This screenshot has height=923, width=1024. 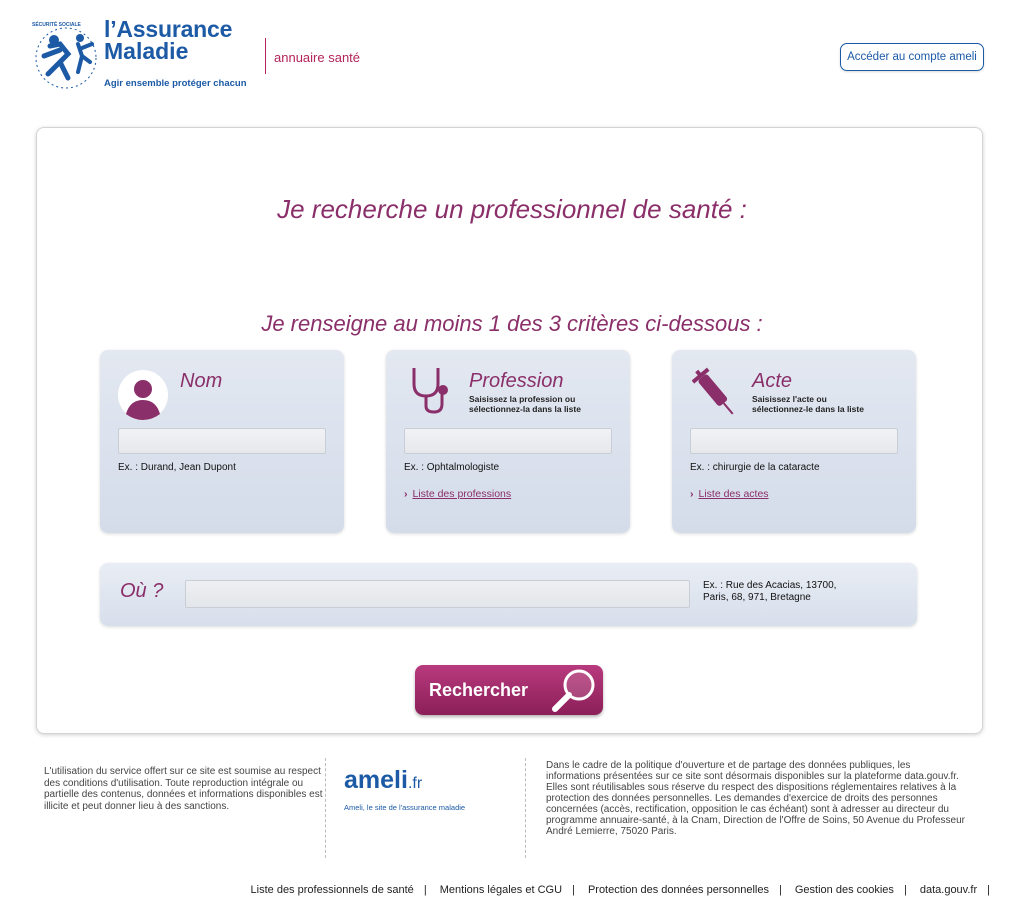 I want to click on actes-list-link: › Liste des actes, so click(x=729, y=494).